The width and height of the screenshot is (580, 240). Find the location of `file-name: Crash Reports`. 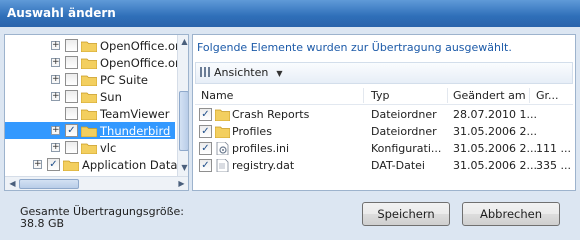

file-name: Crash Reports is located at coordinates (271, 114).